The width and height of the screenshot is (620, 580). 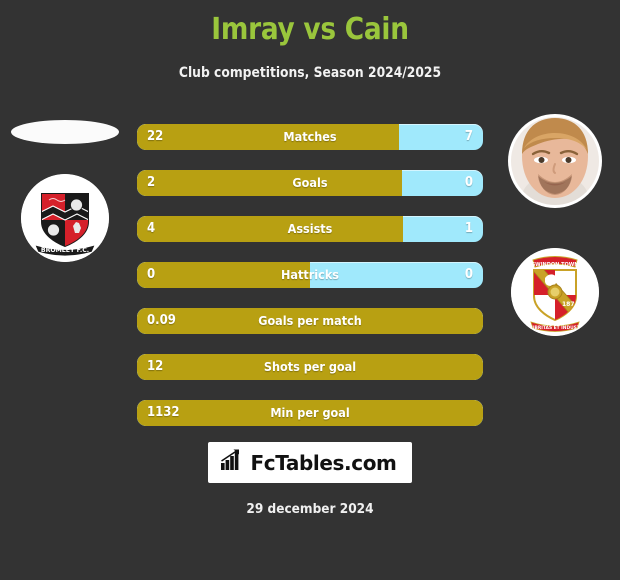 I want to click on left-club-crest-wrap: BROMLEY F.C., so click(x=65, y=218).